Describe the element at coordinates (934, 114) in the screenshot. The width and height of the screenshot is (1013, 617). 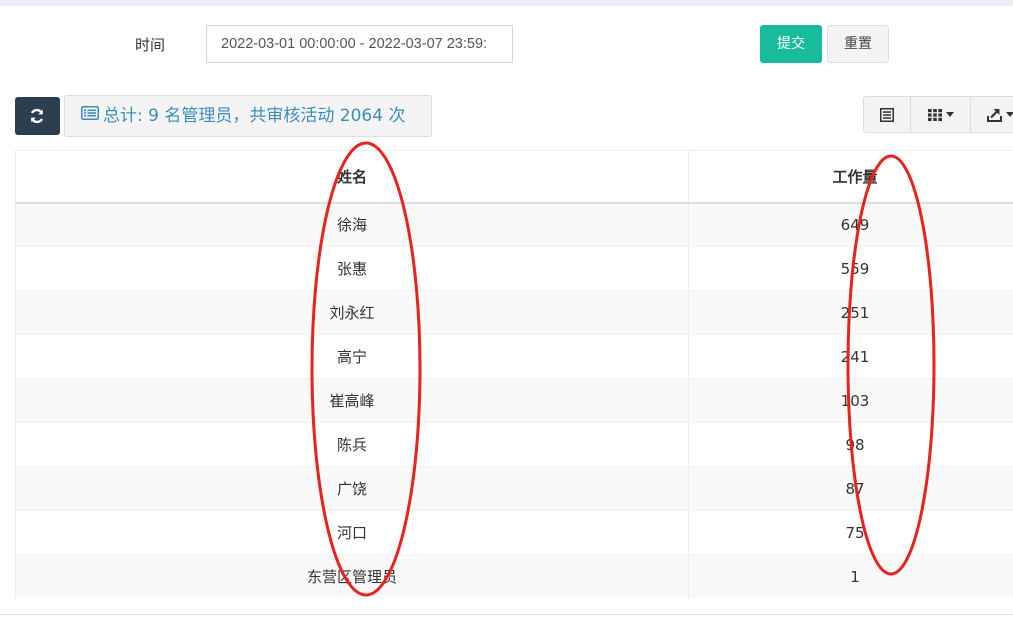
I see `columns-grid-icon` at that location.